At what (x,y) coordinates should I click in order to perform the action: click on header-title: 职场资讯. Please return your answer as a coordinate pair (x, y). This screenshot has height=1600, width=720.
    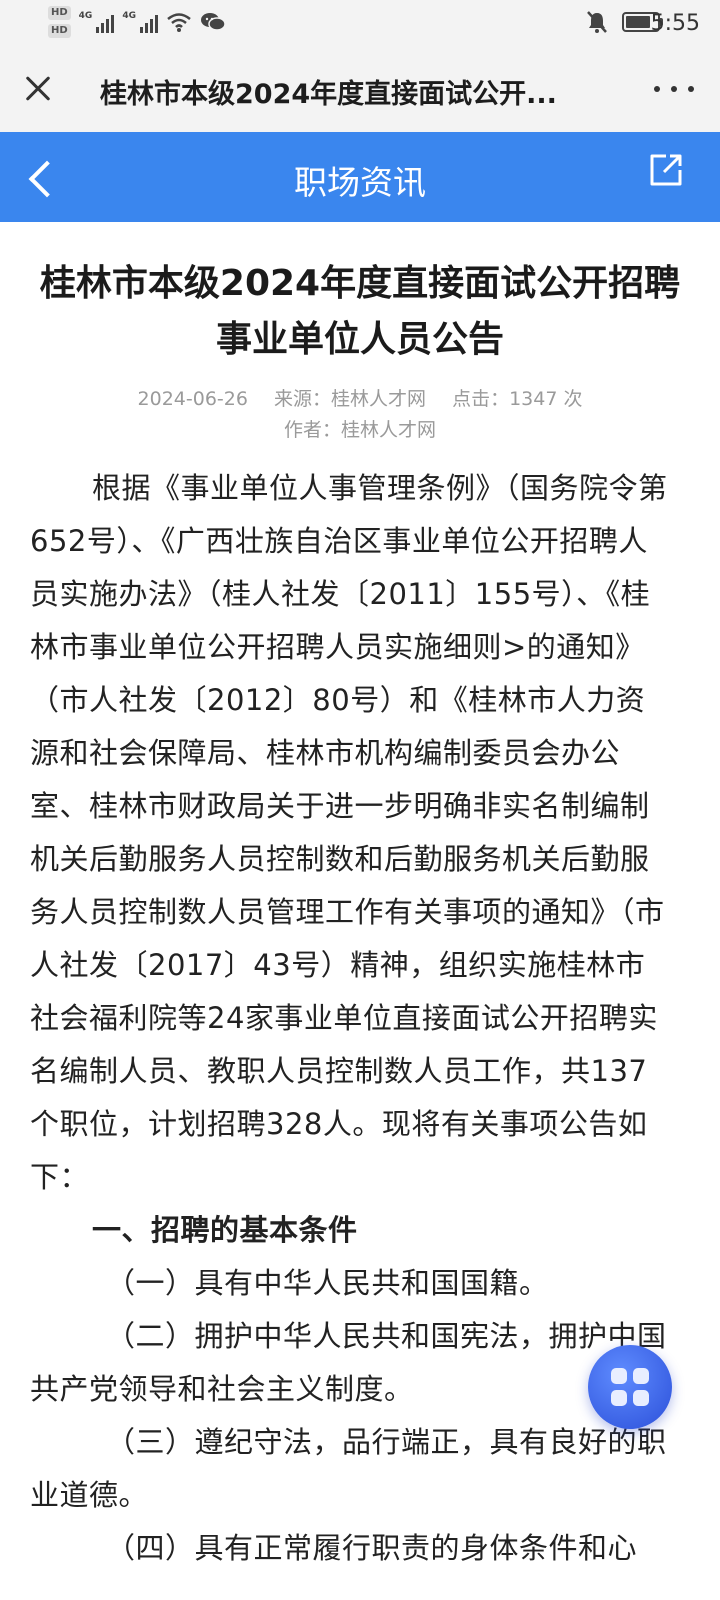
    Looking at the image, I should click on (360, 182).